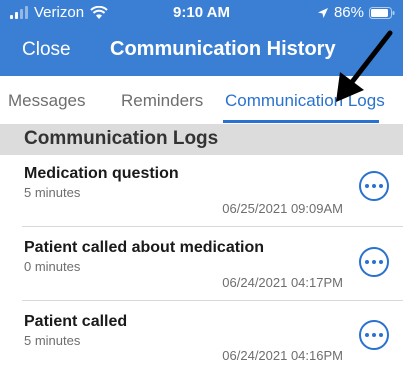  I want to click on log-date: 06/25/2021 09:09AM, so click(282, 208).